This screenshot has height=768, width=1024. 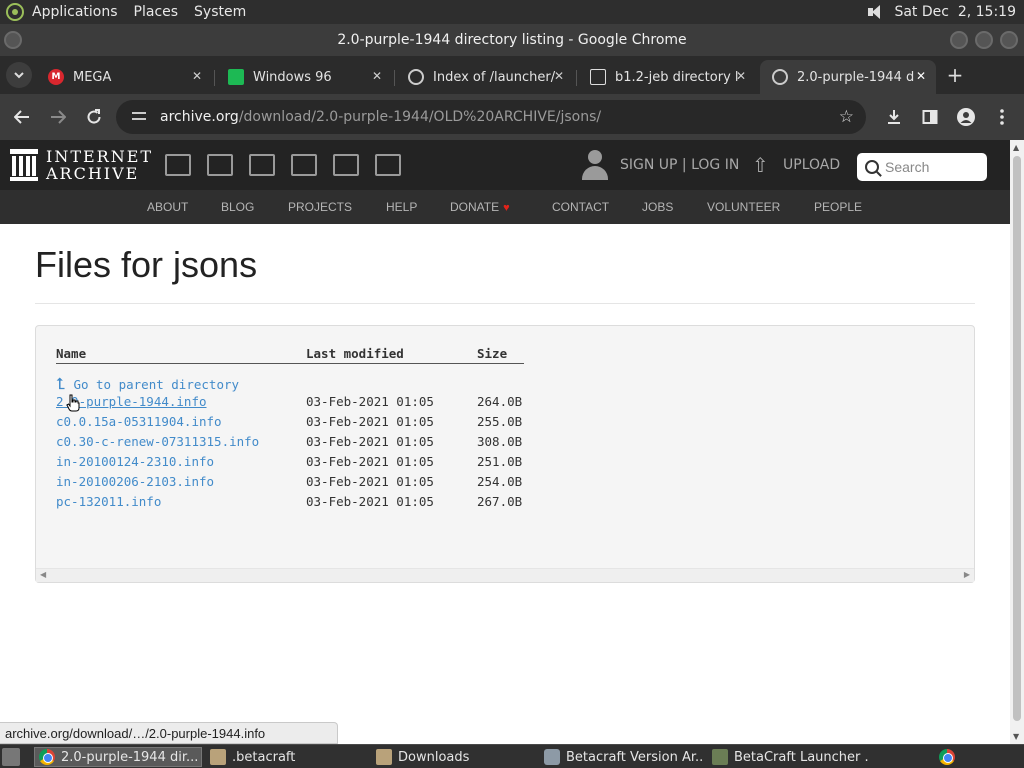 What do you see at coordinates (167, 207) in the screenshot?
I see `nav-about: ABOUT` at bounding box center [167, 207].